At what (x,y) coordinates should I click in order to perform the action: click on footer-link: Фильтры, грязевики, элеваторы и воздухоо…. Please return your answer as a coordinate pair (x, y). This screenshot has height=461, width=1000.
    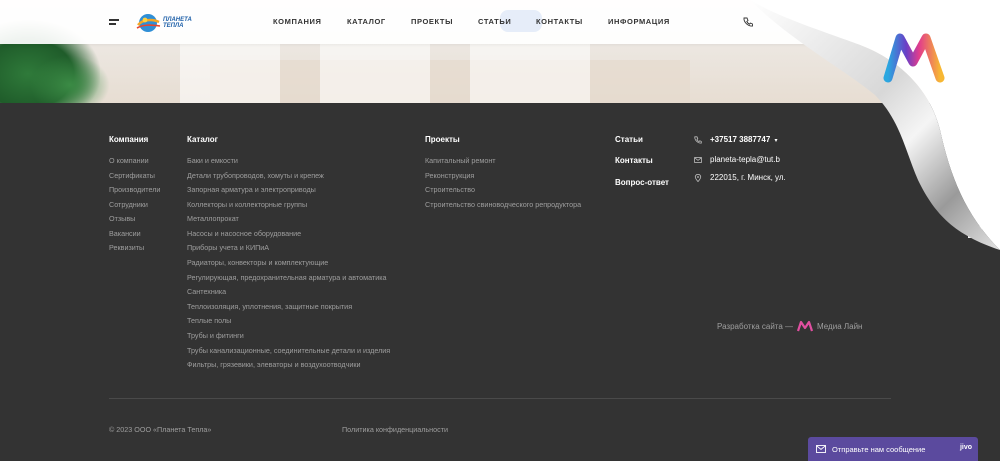
    Looking at the image, I should click on (274, 364).